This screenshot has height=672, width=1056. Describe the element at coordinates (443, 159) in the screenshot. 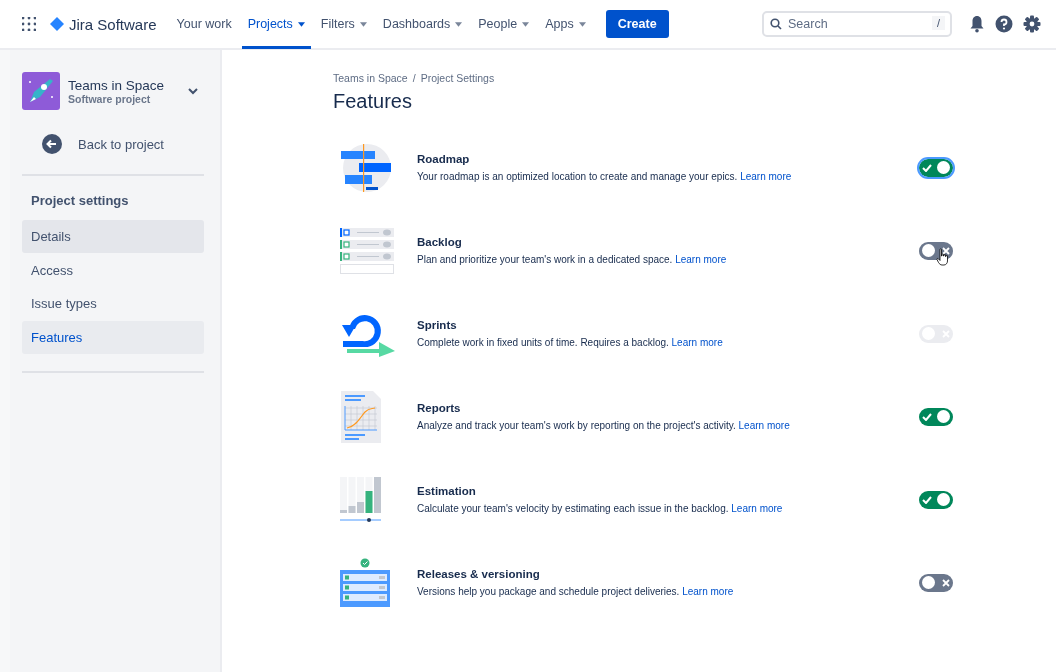

I see `feature-title: Roadmap` at that location.